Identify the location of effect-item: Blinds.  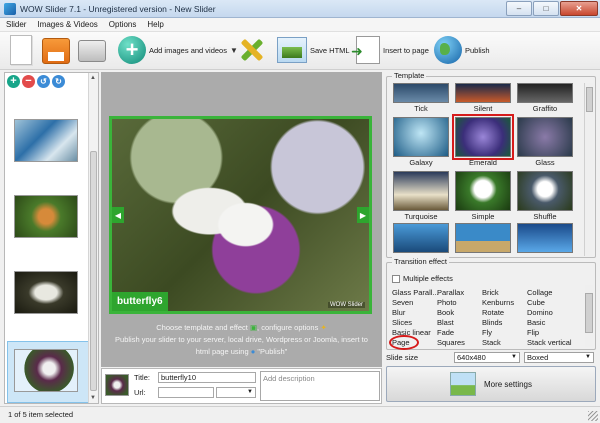
(492, 322).